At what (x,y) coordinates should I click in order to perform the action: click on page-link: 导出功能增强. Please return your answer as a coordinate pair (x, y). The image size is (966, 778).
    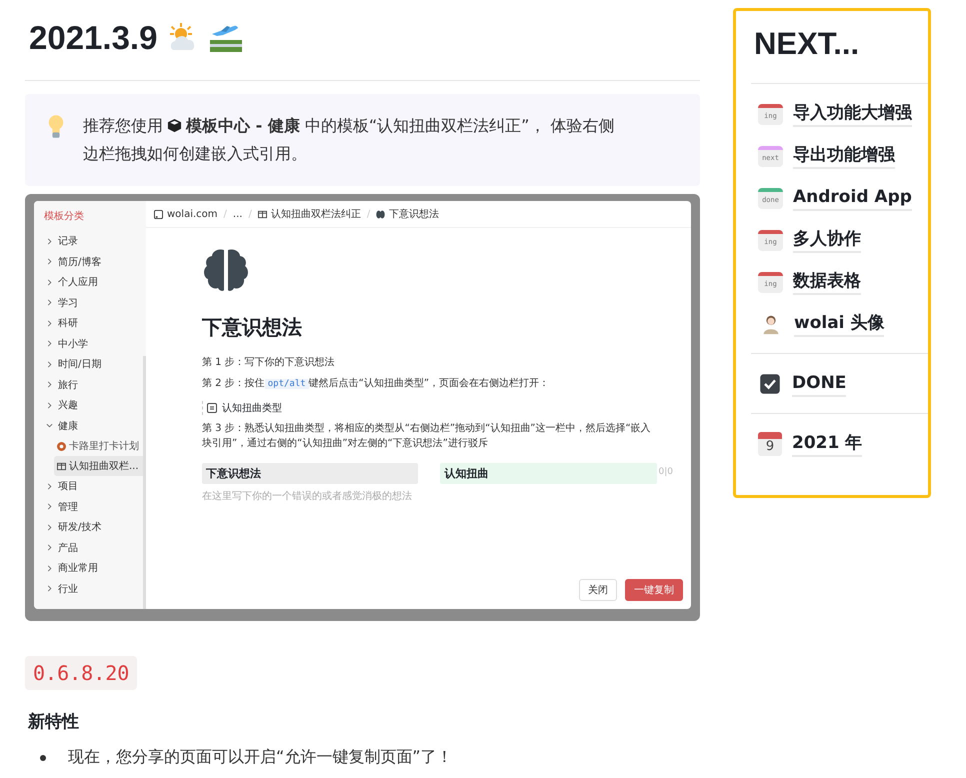
    Looking at the image, I should click on (844, 156).